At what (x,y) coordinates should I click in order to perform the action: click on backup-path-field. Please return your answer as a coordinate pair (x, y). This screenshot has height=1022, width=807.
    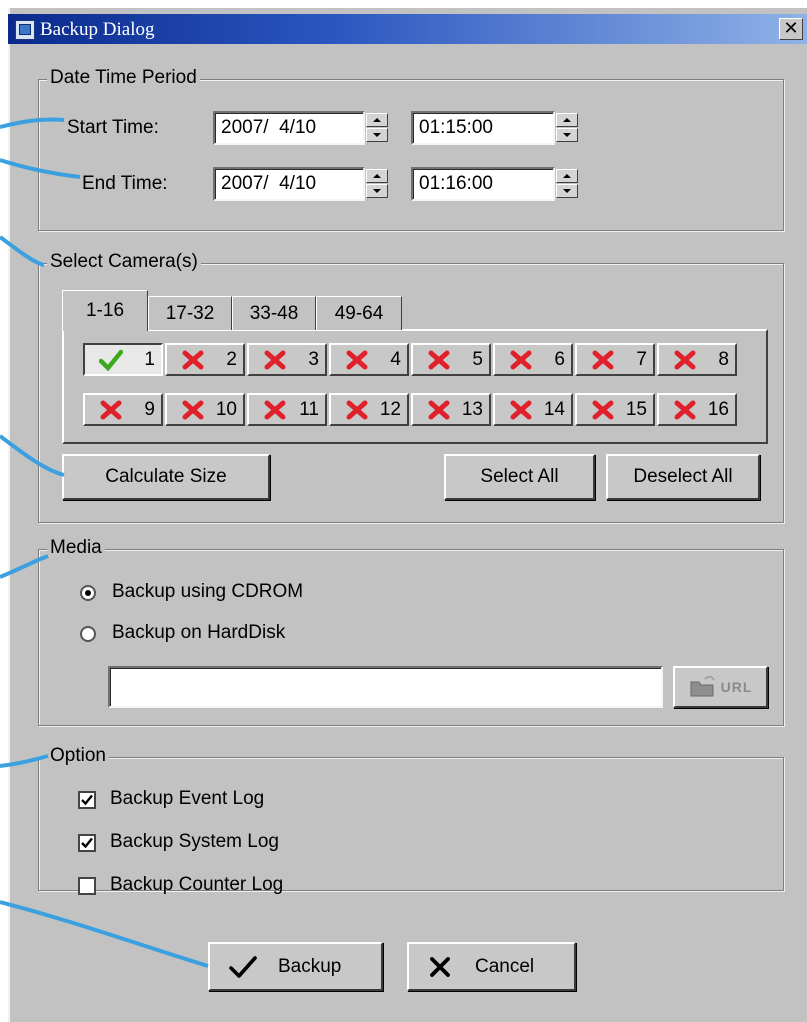
    Looking at the image, I should click on (385, 687).